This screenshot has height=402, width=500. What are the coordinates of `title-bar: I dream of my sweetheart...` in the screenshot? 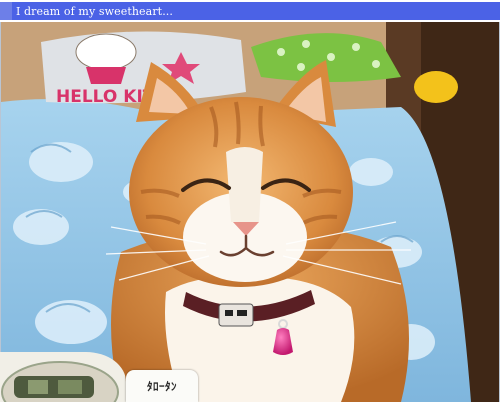 It's located at (250, 10).